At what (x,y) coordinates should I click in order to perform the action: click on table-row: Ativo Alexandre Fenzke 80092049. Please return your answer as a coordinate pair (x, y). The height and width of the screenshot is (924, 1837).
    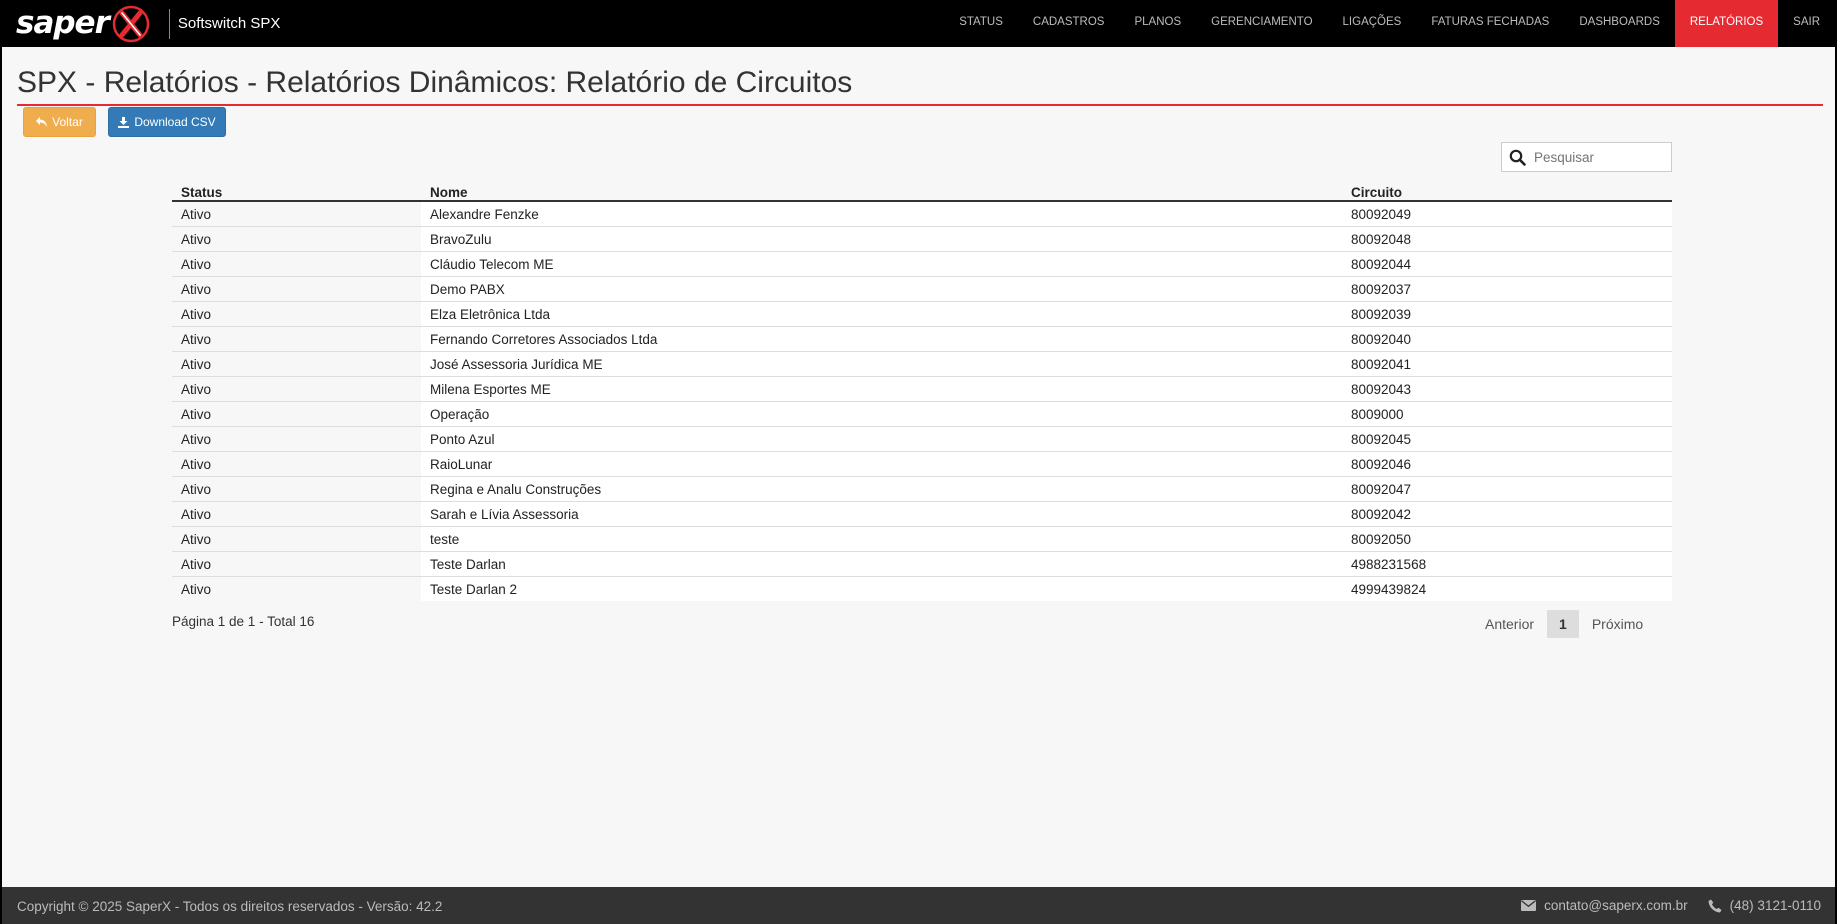
    Looking at the image, I should click on (922, 213).